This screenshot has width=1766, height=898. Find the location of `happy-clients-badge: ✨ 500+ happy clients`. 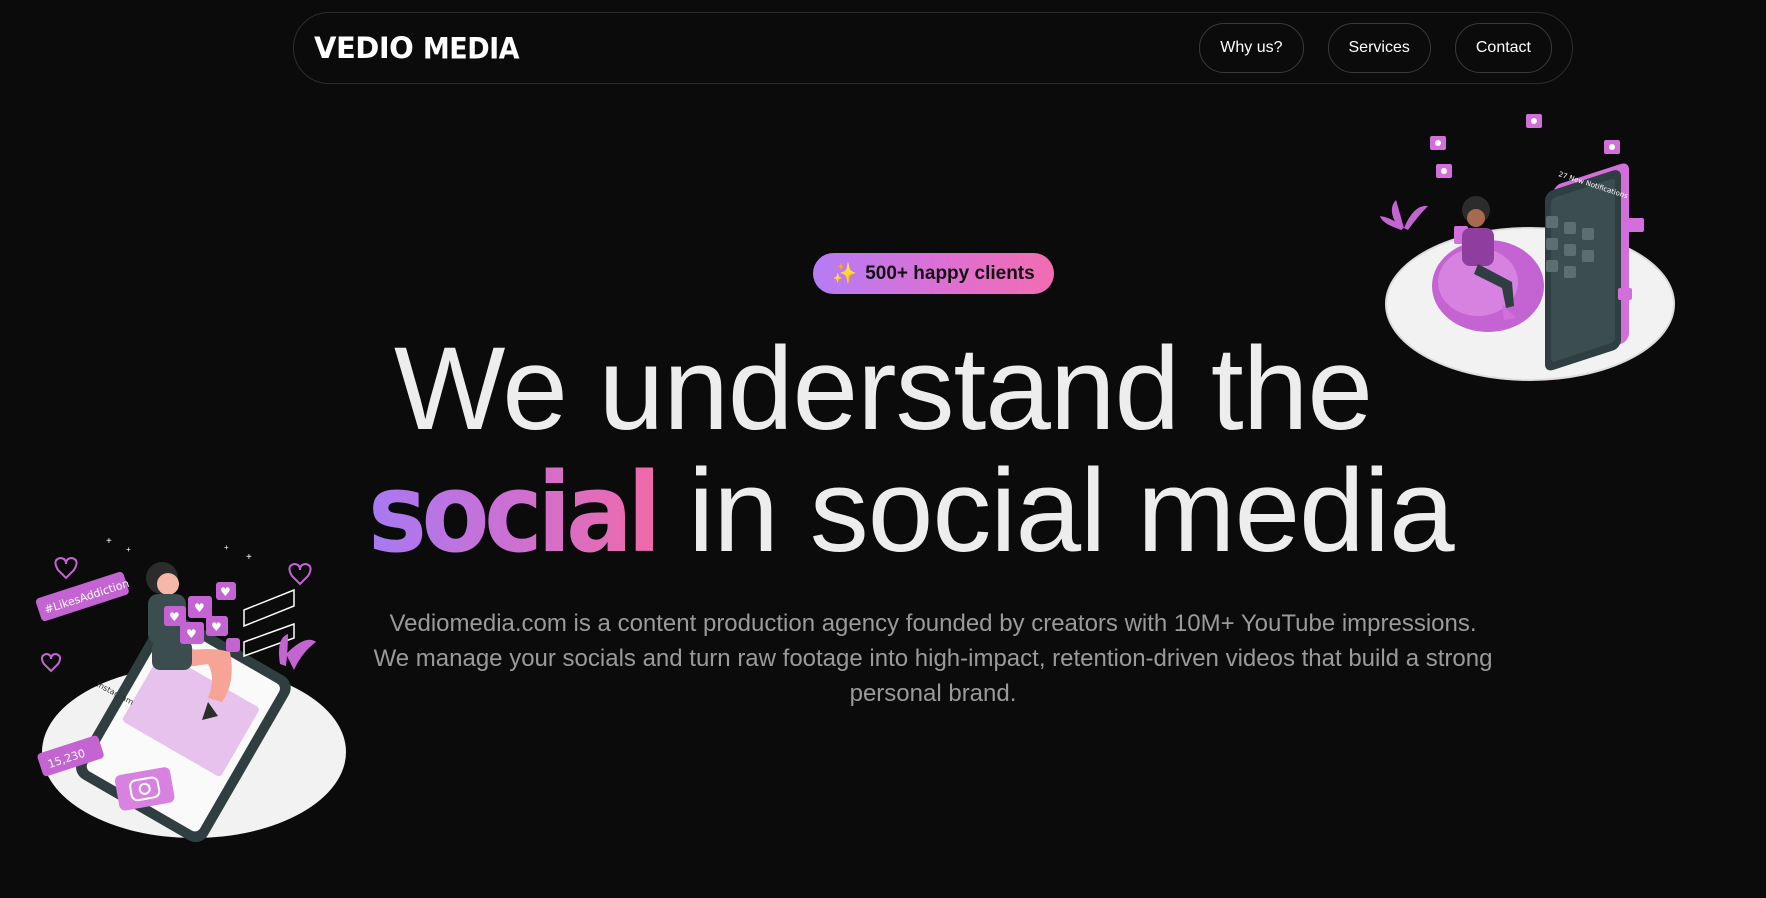

happy-clients-badge: ✨ 500+ happy clients is located at coordinates (933, 273).